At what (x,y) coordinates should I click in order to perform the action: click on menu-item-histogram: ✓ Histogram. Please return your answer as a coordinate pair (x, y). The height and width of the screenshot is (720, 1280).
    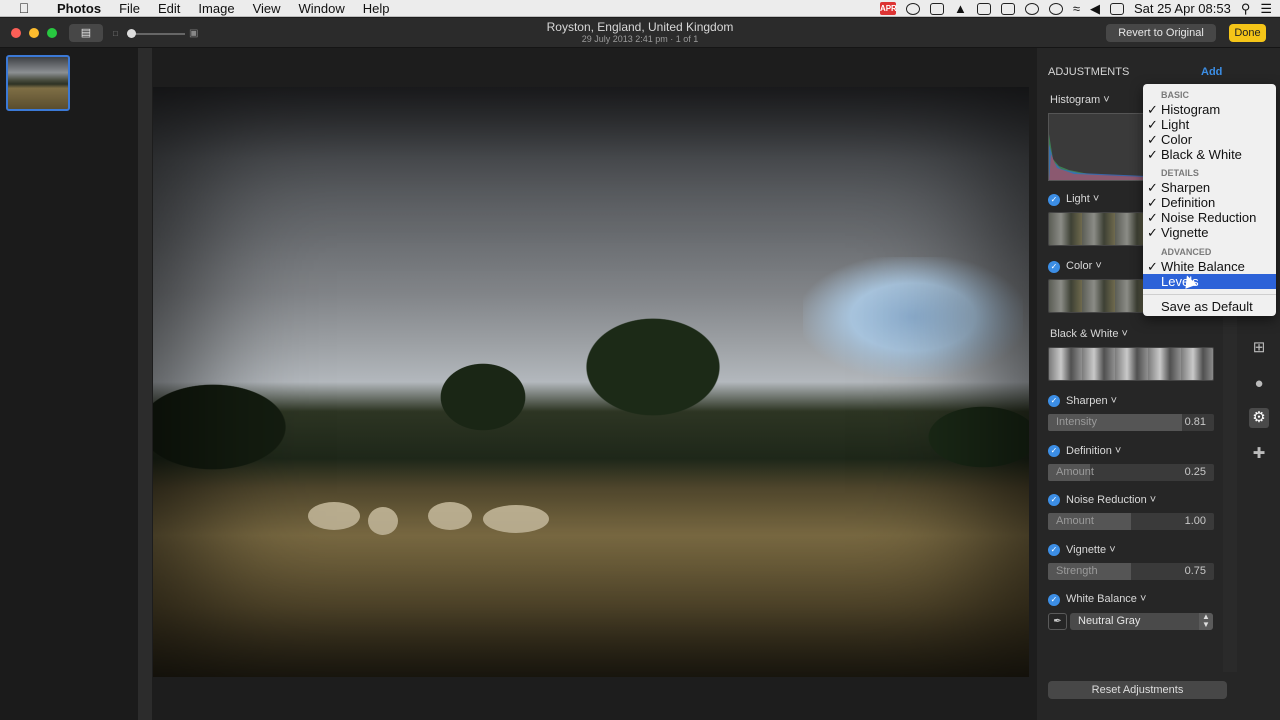
    Looking at the image, I should click on (1209, 109).